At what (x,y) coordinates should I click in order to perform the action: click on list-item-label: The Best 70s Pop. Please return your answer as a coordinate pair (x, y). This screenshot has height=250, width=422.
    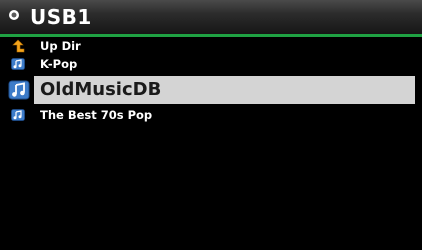
    Looking at the image, I should click on (96, 115).